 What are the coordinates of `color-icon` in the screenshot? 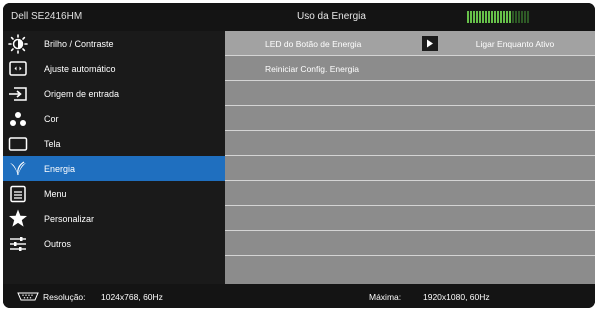 It's located at (18, 118).